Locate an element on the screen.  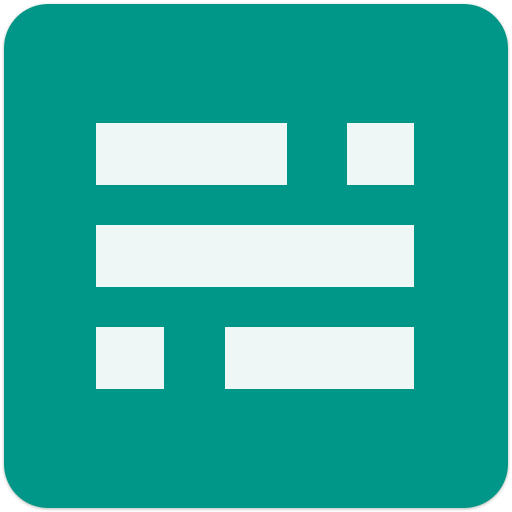
row2-full-bar is located at coordinates (255, 256).